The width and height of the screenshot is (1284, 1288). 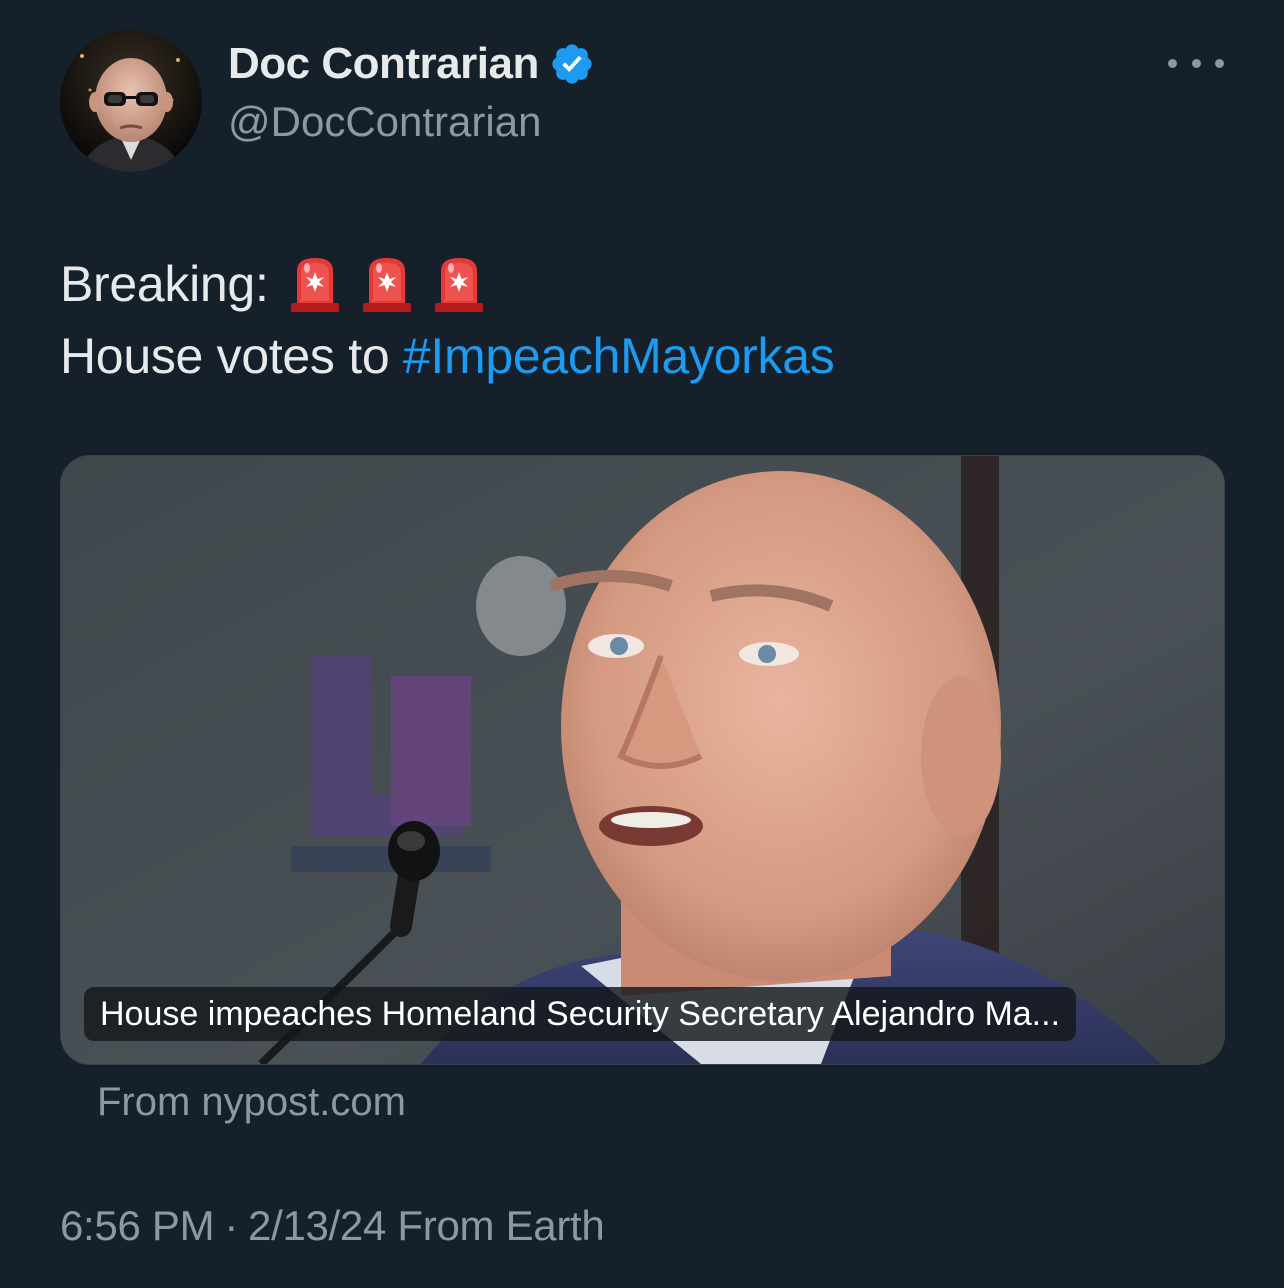 What do you see at coordinates (131, 101) in the screenshot?
I see `avatar` at bounding box center [131, 101].